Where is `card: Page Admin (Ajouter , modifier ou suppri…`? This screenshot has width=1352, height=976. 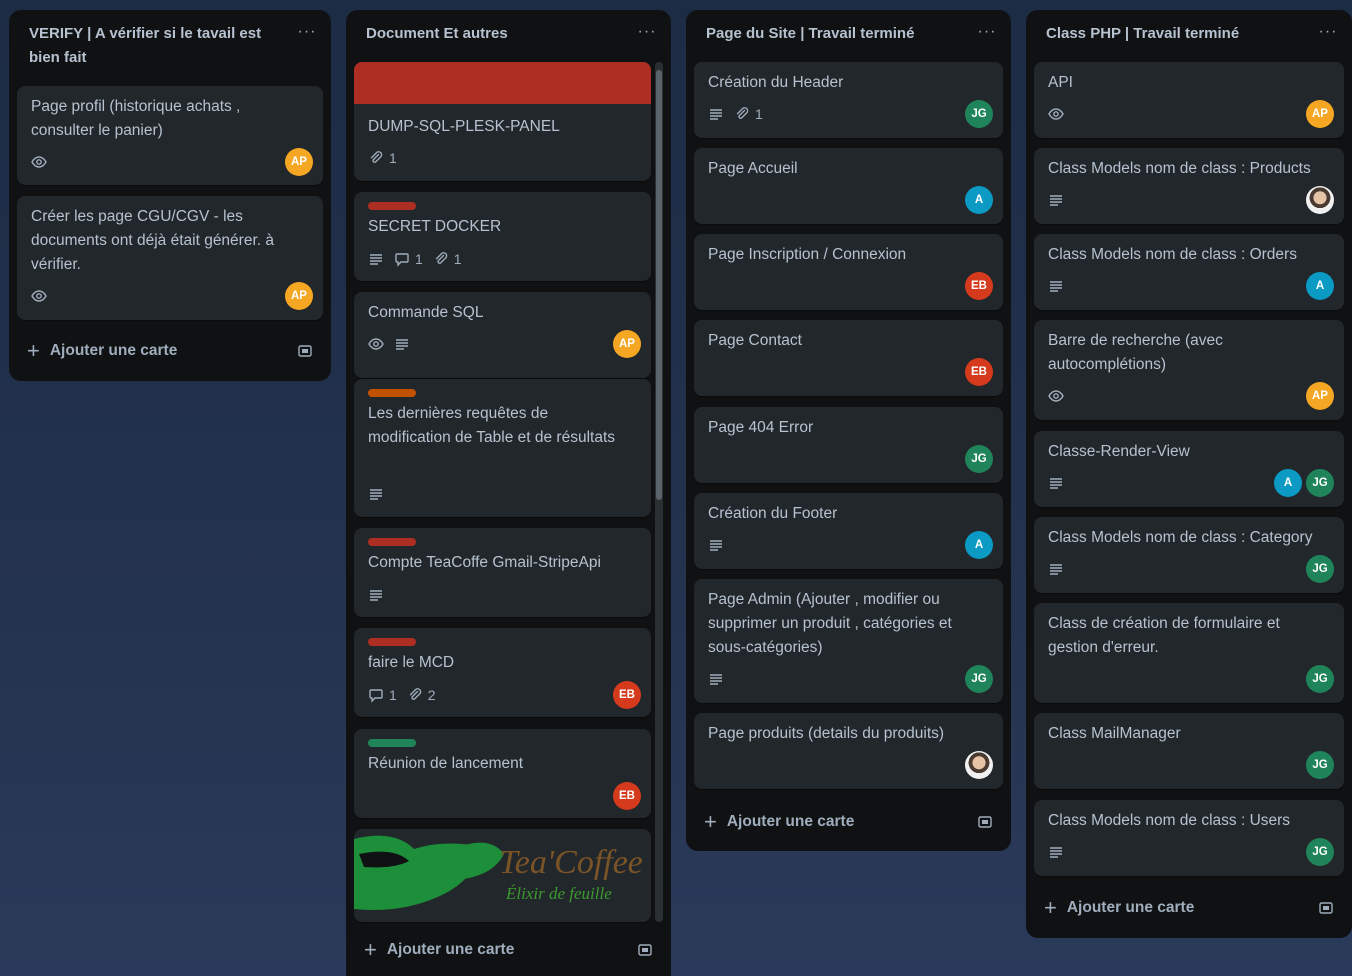
card: Page Admin (Ajouter , modifier ou suppri… is located at coordinates (848, 641).